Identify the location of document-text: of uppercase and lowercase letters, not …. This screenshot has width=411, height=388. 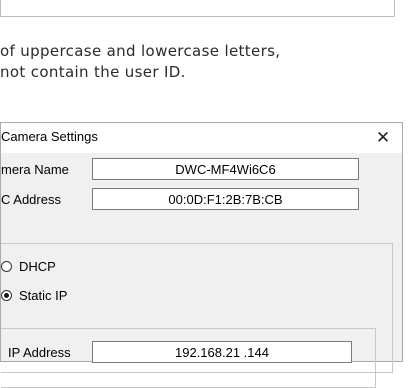
(205, 62).